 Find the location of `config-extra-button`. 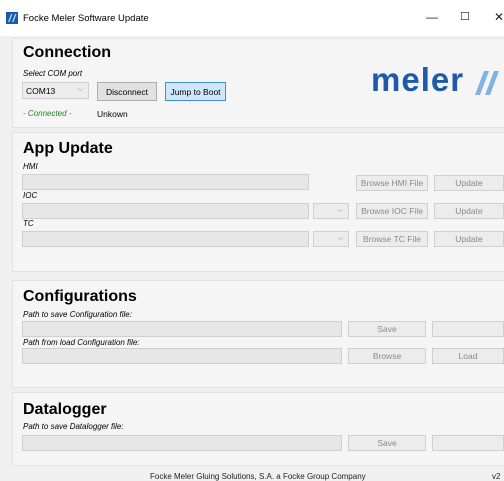

config-extra-button is located at coordinates (468, 329).